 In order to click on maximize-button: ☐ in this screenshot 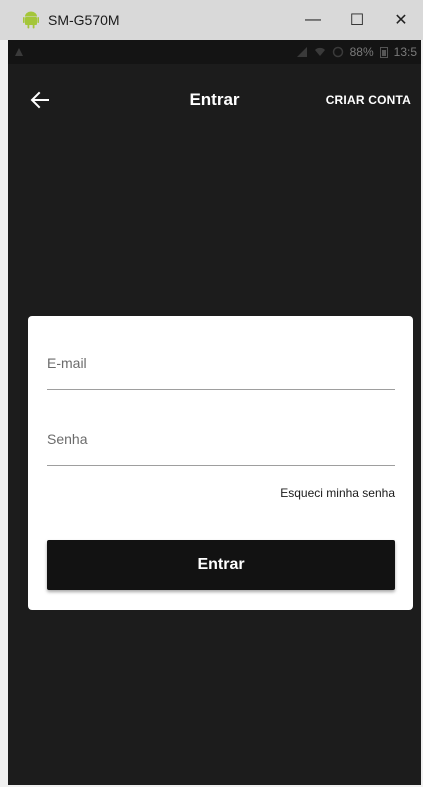, I will do `click(357, 20)`.